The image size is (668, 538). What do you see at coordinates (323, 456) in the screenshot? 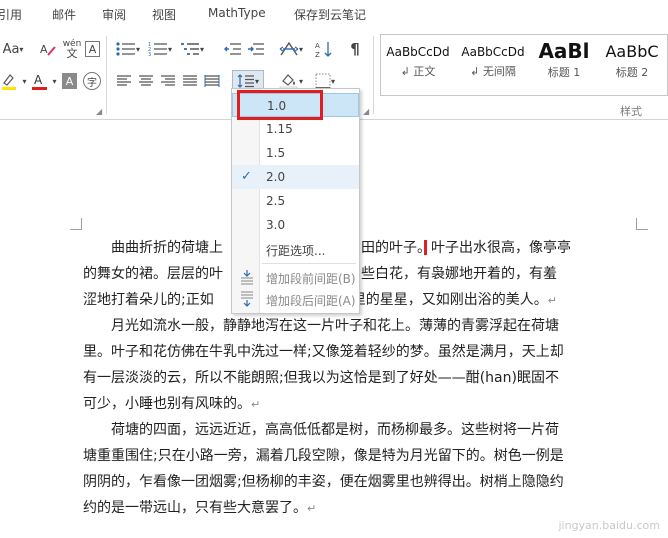
I see `text-line: 塘重重围住;只在小路一旁，漏着几段空隙，像是特为月光留下的。树色一例是` at bounding box center [323, 456].